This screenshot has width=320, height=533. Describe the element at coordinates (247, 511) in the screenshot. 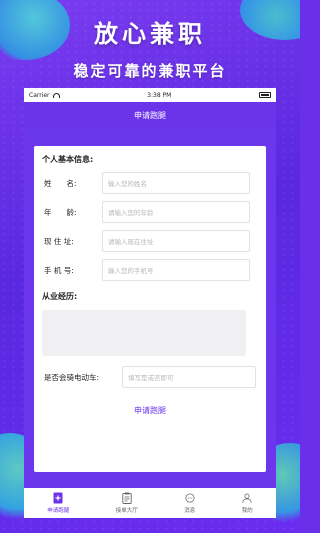

I see `tab-label: 我的` at that location.